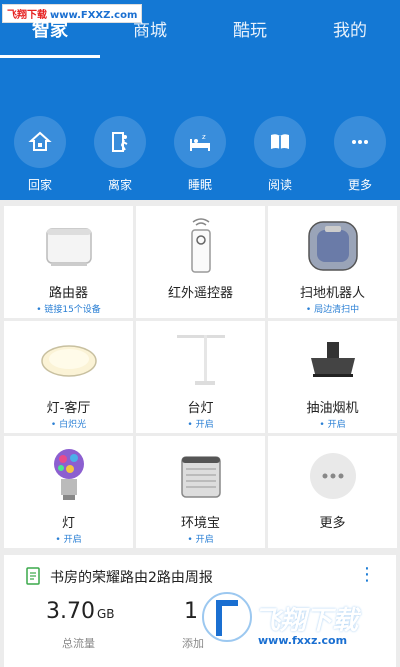 The height and width of the screenshot is (667, 400). I want to click on watermark-logo-icon, so click(227, 617).